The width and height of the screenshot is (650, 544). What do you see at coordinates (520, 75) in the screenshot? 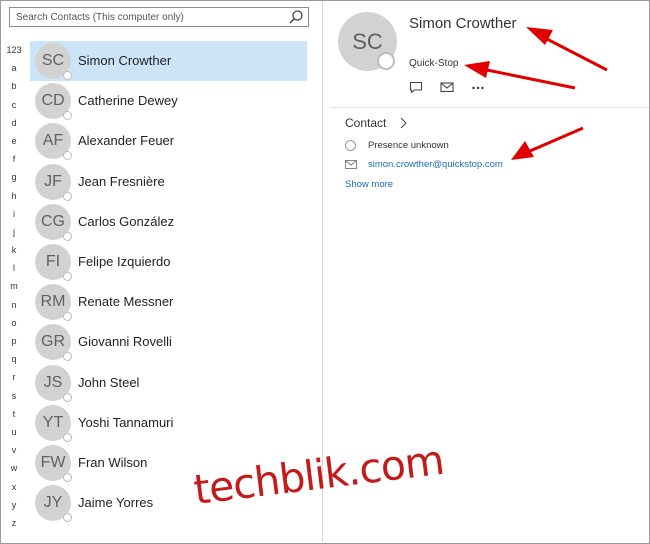
I see `arrow-to-company` at bounding box center [520, 75].